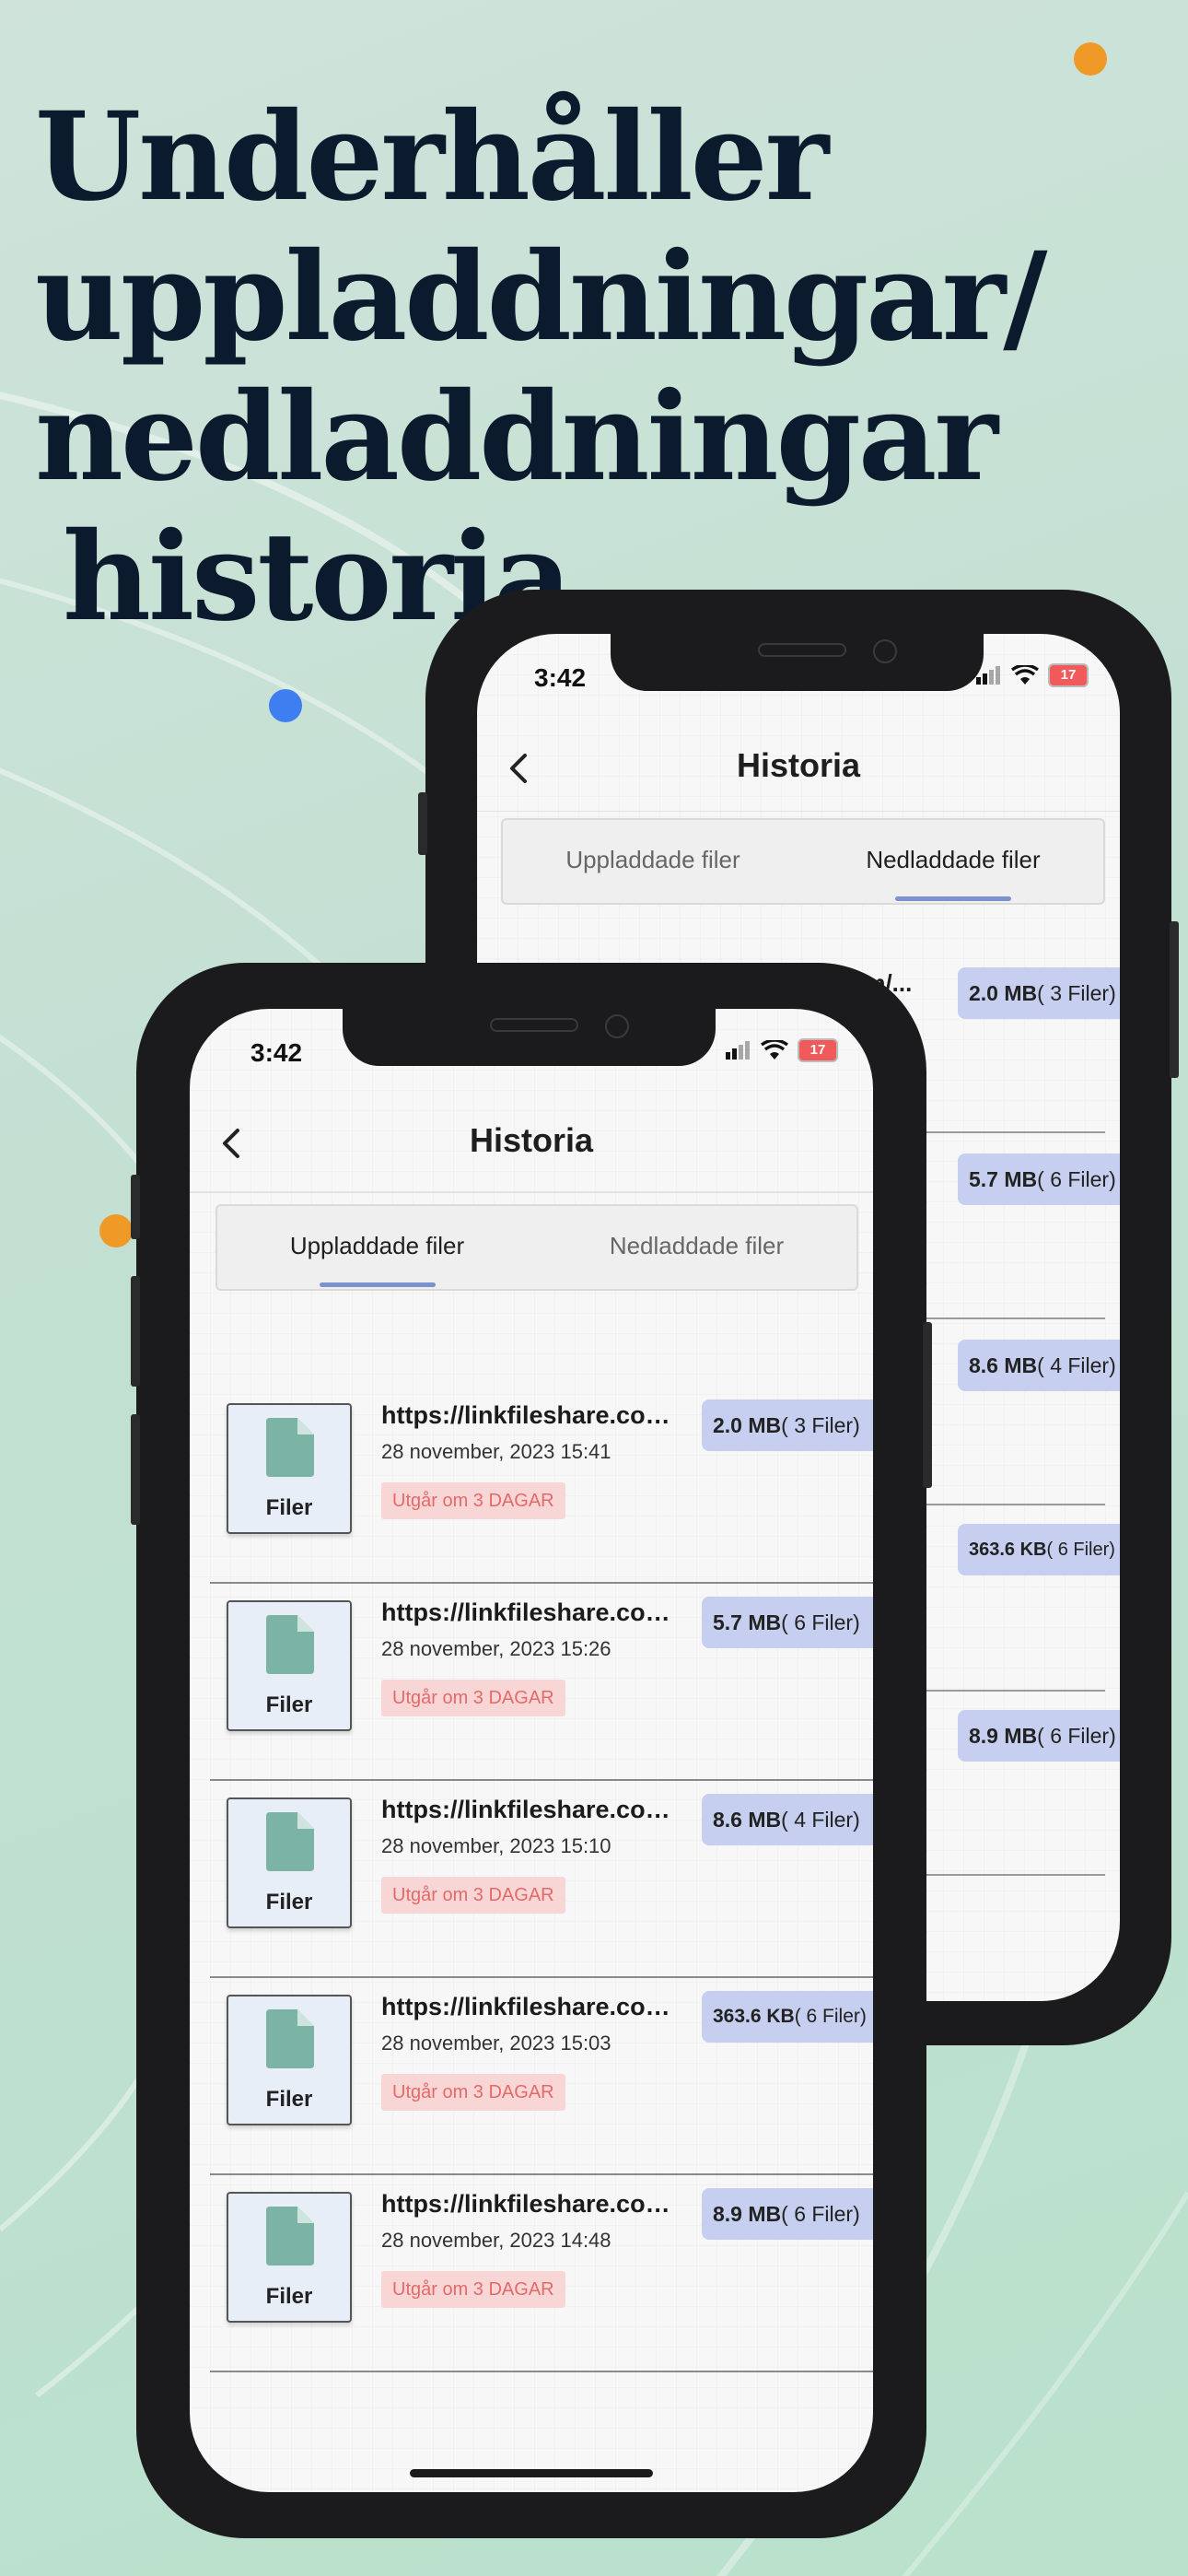  Describe the element at coordinates (496, 1648) in the screenshot. I see `upload-date: 28 november, 2023 15:26` at that location.